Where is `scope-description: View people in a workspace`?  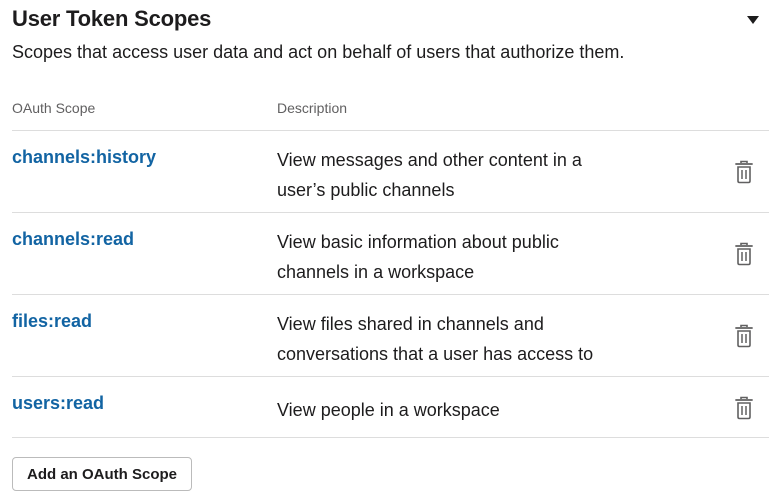 scope-description: View people in a workspace is located at coordinates (457, 410).